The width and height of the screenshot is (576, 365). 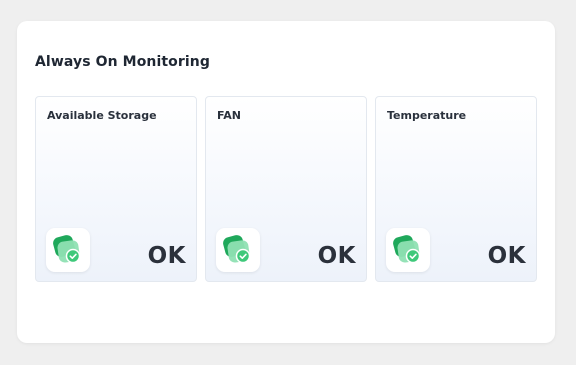 What do you see at coordinates (456, 189) in the screenshot?
I see `card-temperature: Temperature OK` at bounding box center [456, 189].